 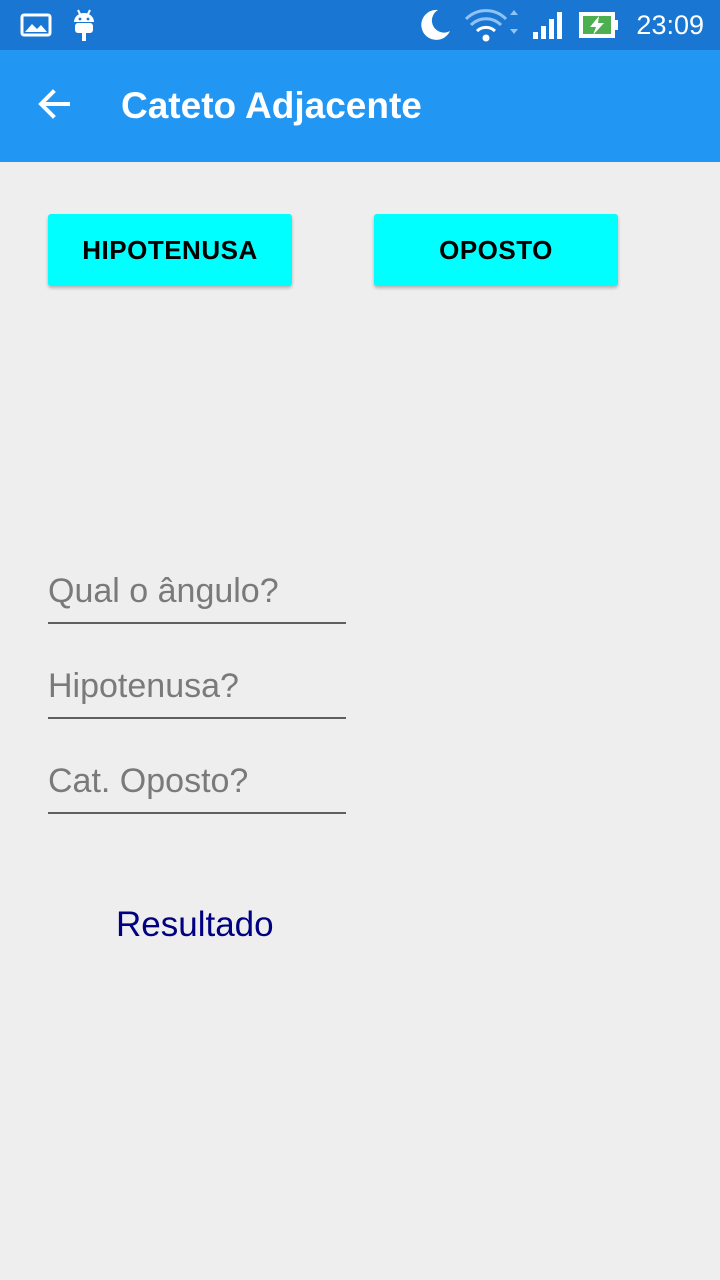 I want to click on android-debug-icon, so click(x=84, y=25).